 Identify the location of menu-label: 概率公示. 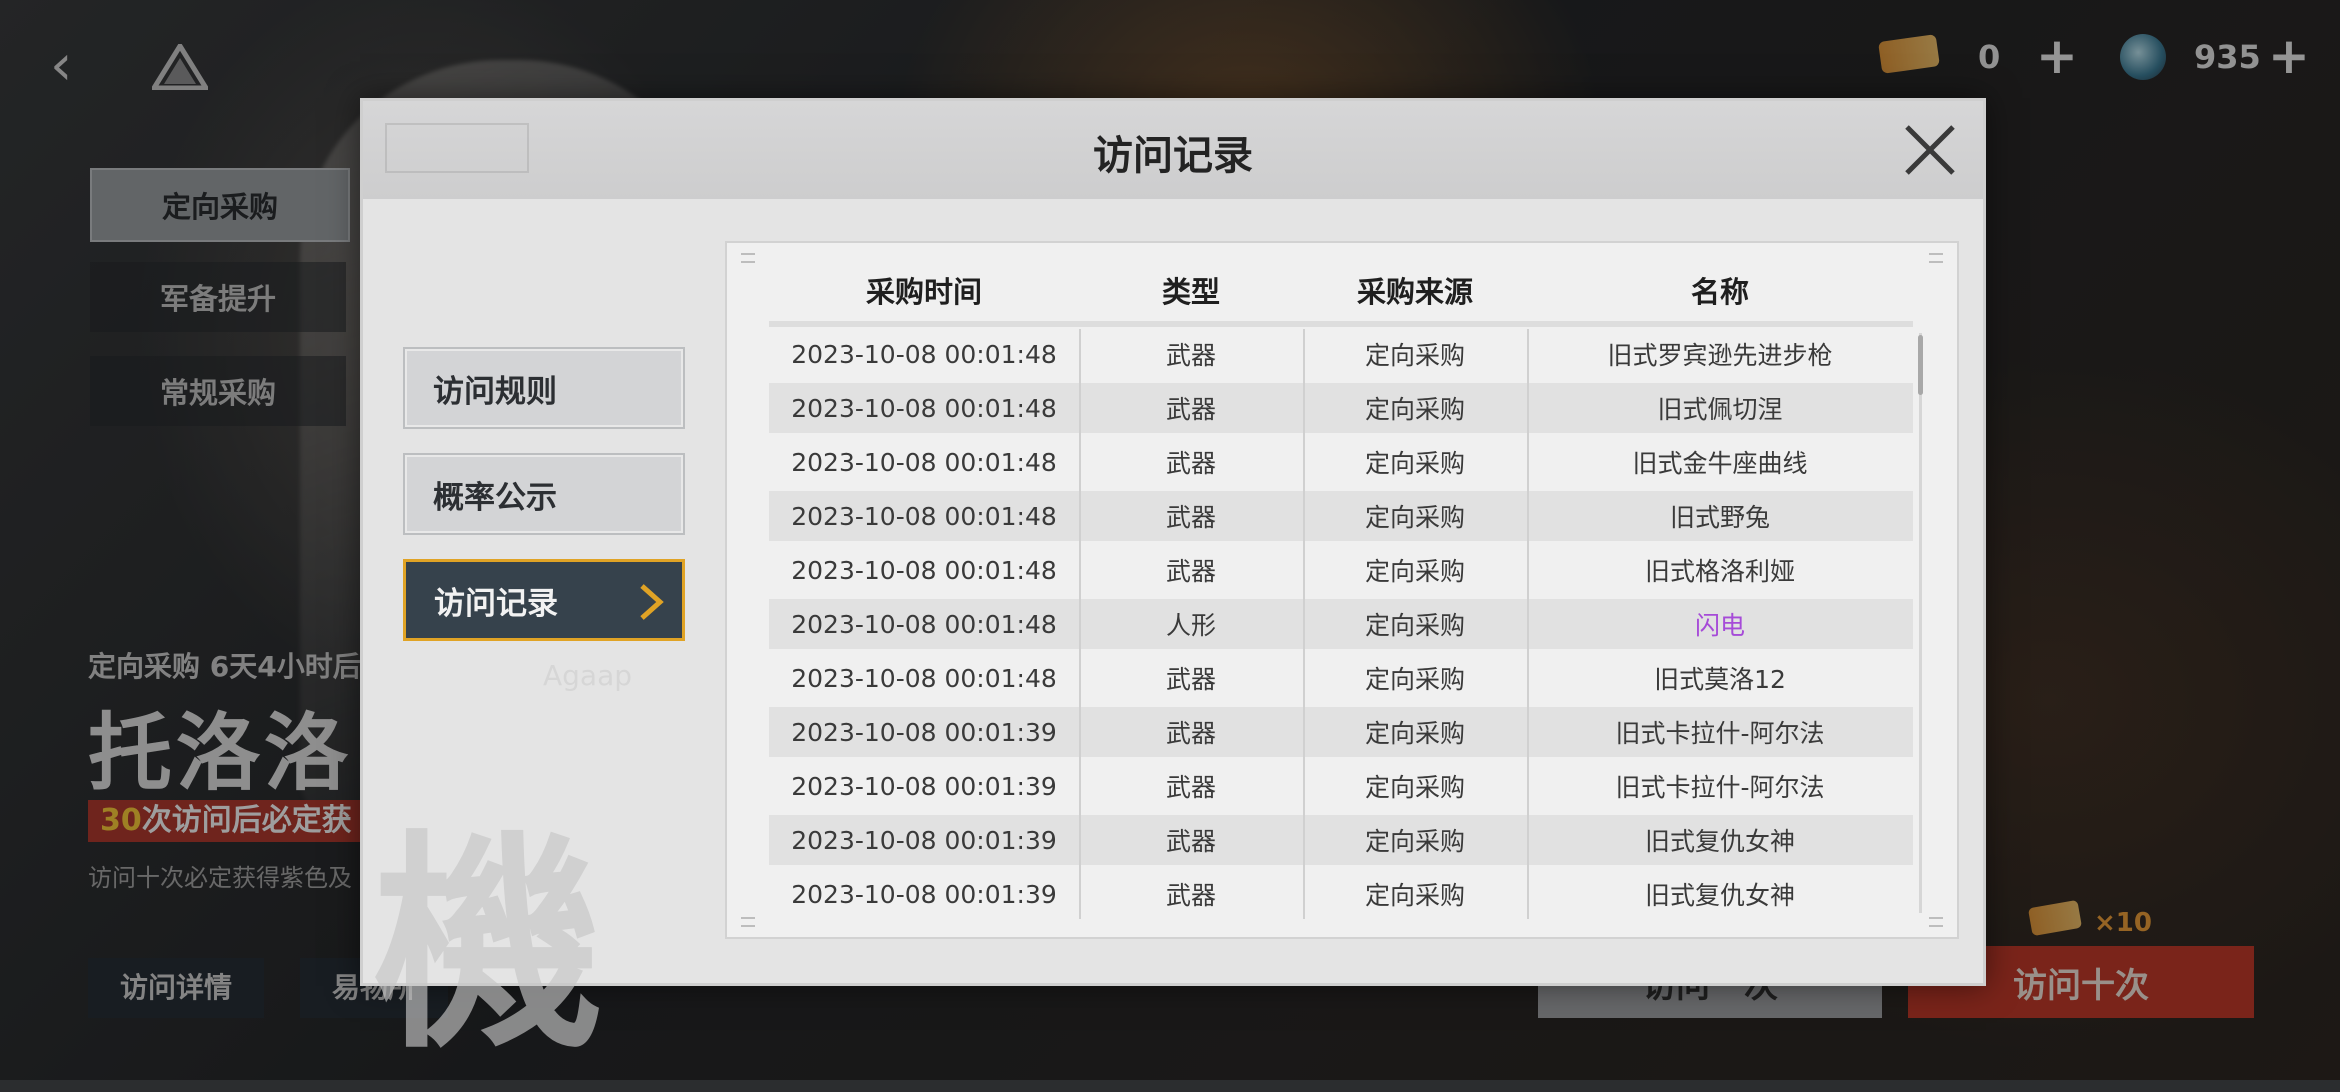
(495, 497).